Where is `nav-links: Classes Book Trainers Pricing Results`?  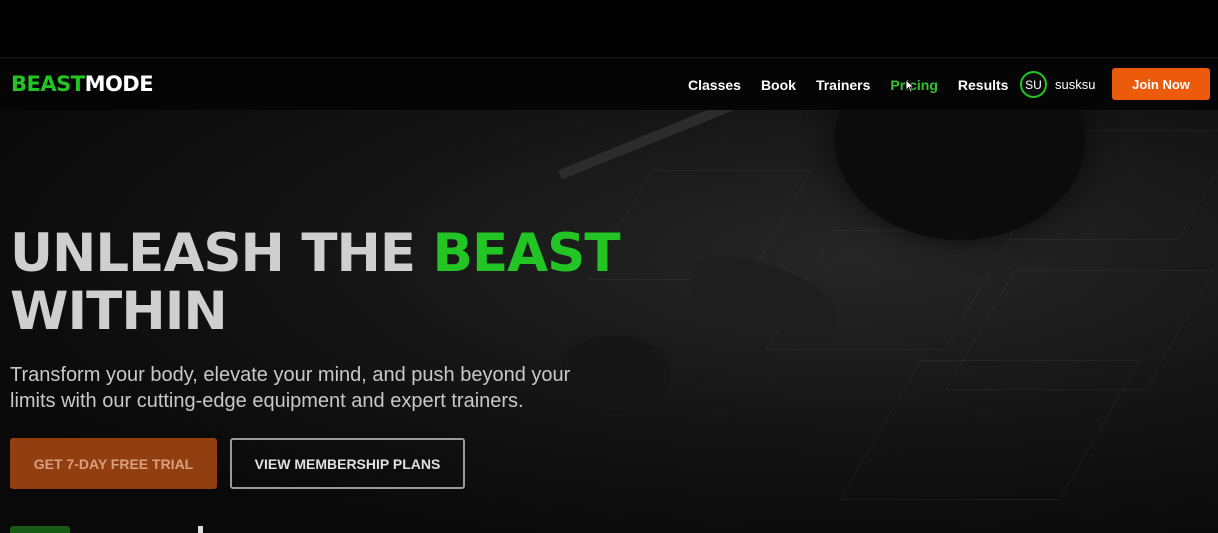
nav-links: Classes Book Trainers Pricing Results is located at coordinates (848, 84).